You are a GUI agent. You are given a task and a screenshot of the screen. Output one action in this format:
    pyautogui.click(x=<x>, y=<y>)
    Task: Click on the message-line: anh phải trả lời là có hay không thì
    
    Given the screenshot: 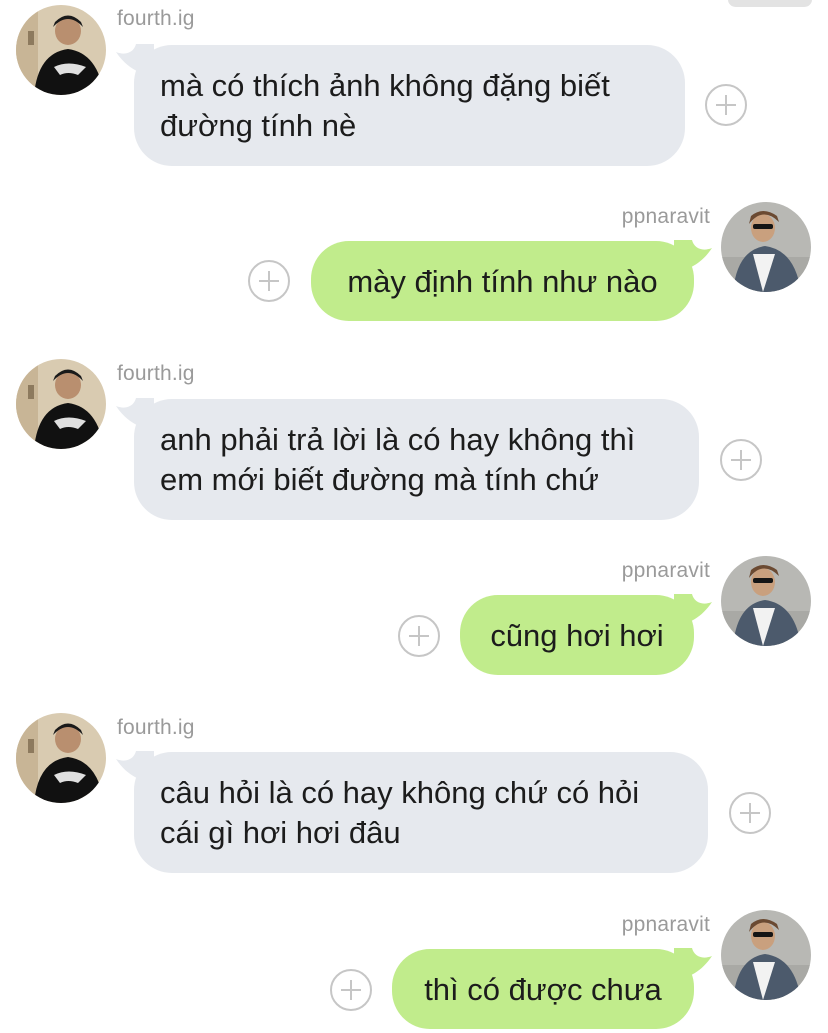 What is the action you would take?
    pyautogui.click(x=398, y=439)
    